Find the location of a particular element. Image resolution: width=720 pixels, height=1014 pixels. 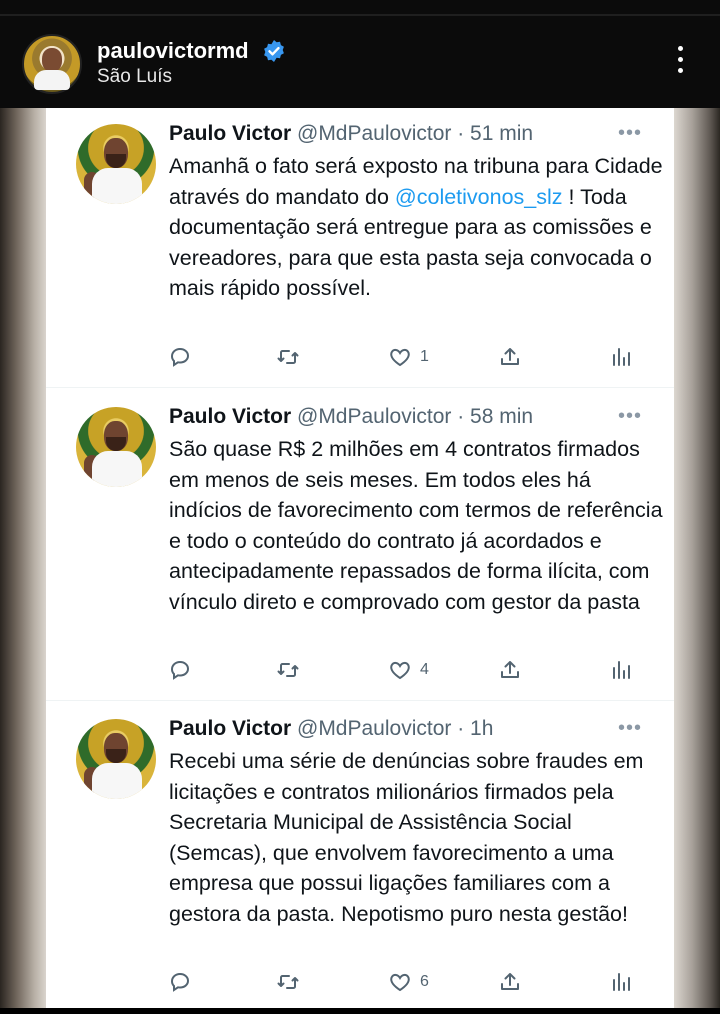

mention-link: @coletivonos_slz is located at coordinates (479, 197).